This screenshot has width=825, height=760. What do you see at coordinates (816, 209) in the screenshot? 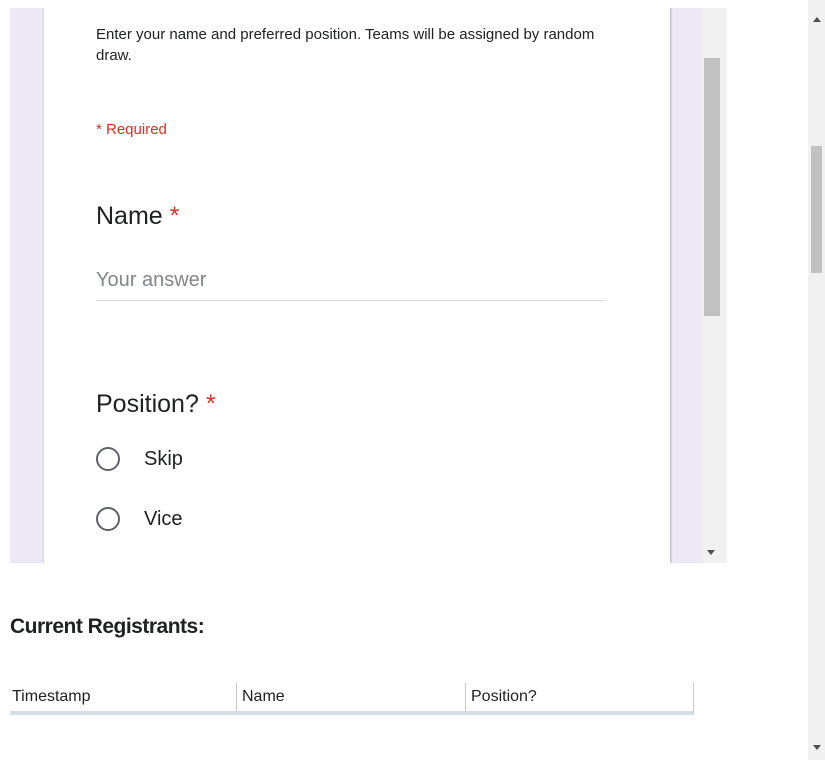
I see `page-scrollbar-thumb` at bounding box center [816, 209].